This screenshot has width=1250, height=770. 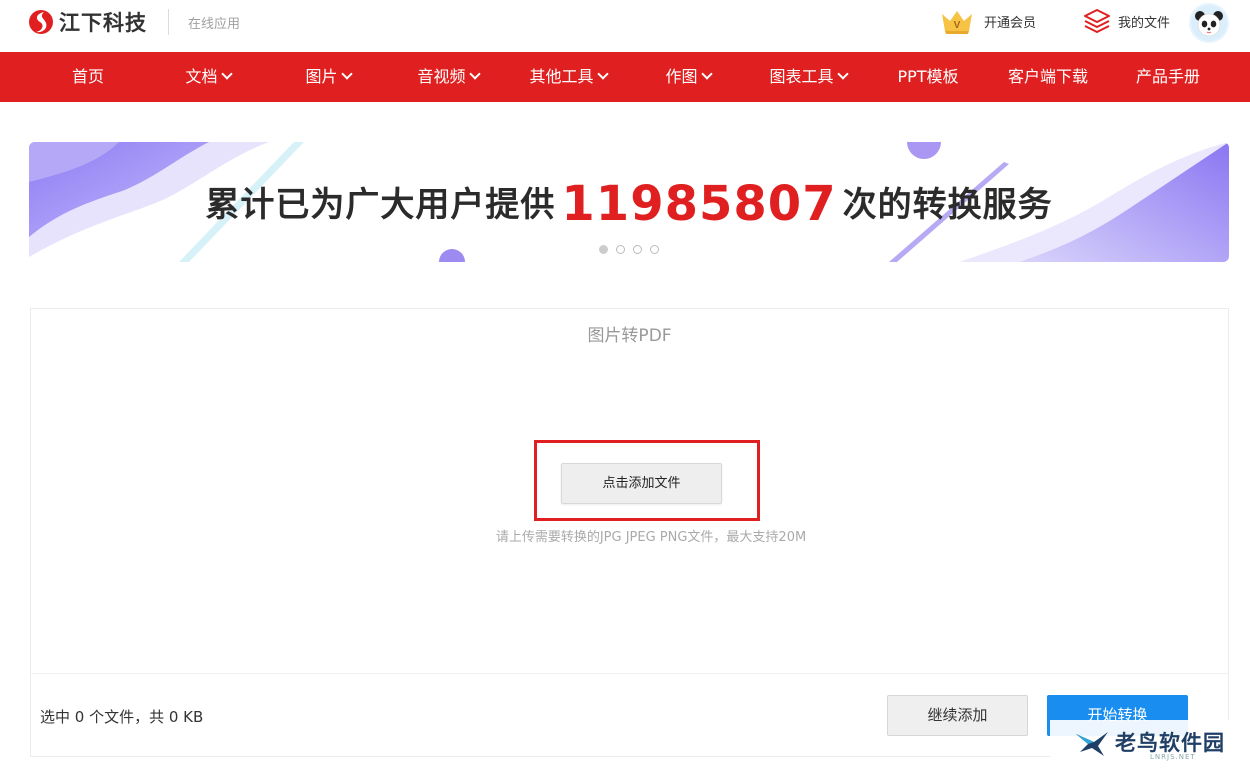 What do you see at coordinates (561, 76) in the screenshot?
I see `nav-item-label: 其他工具` at bounding box center [561, 76].